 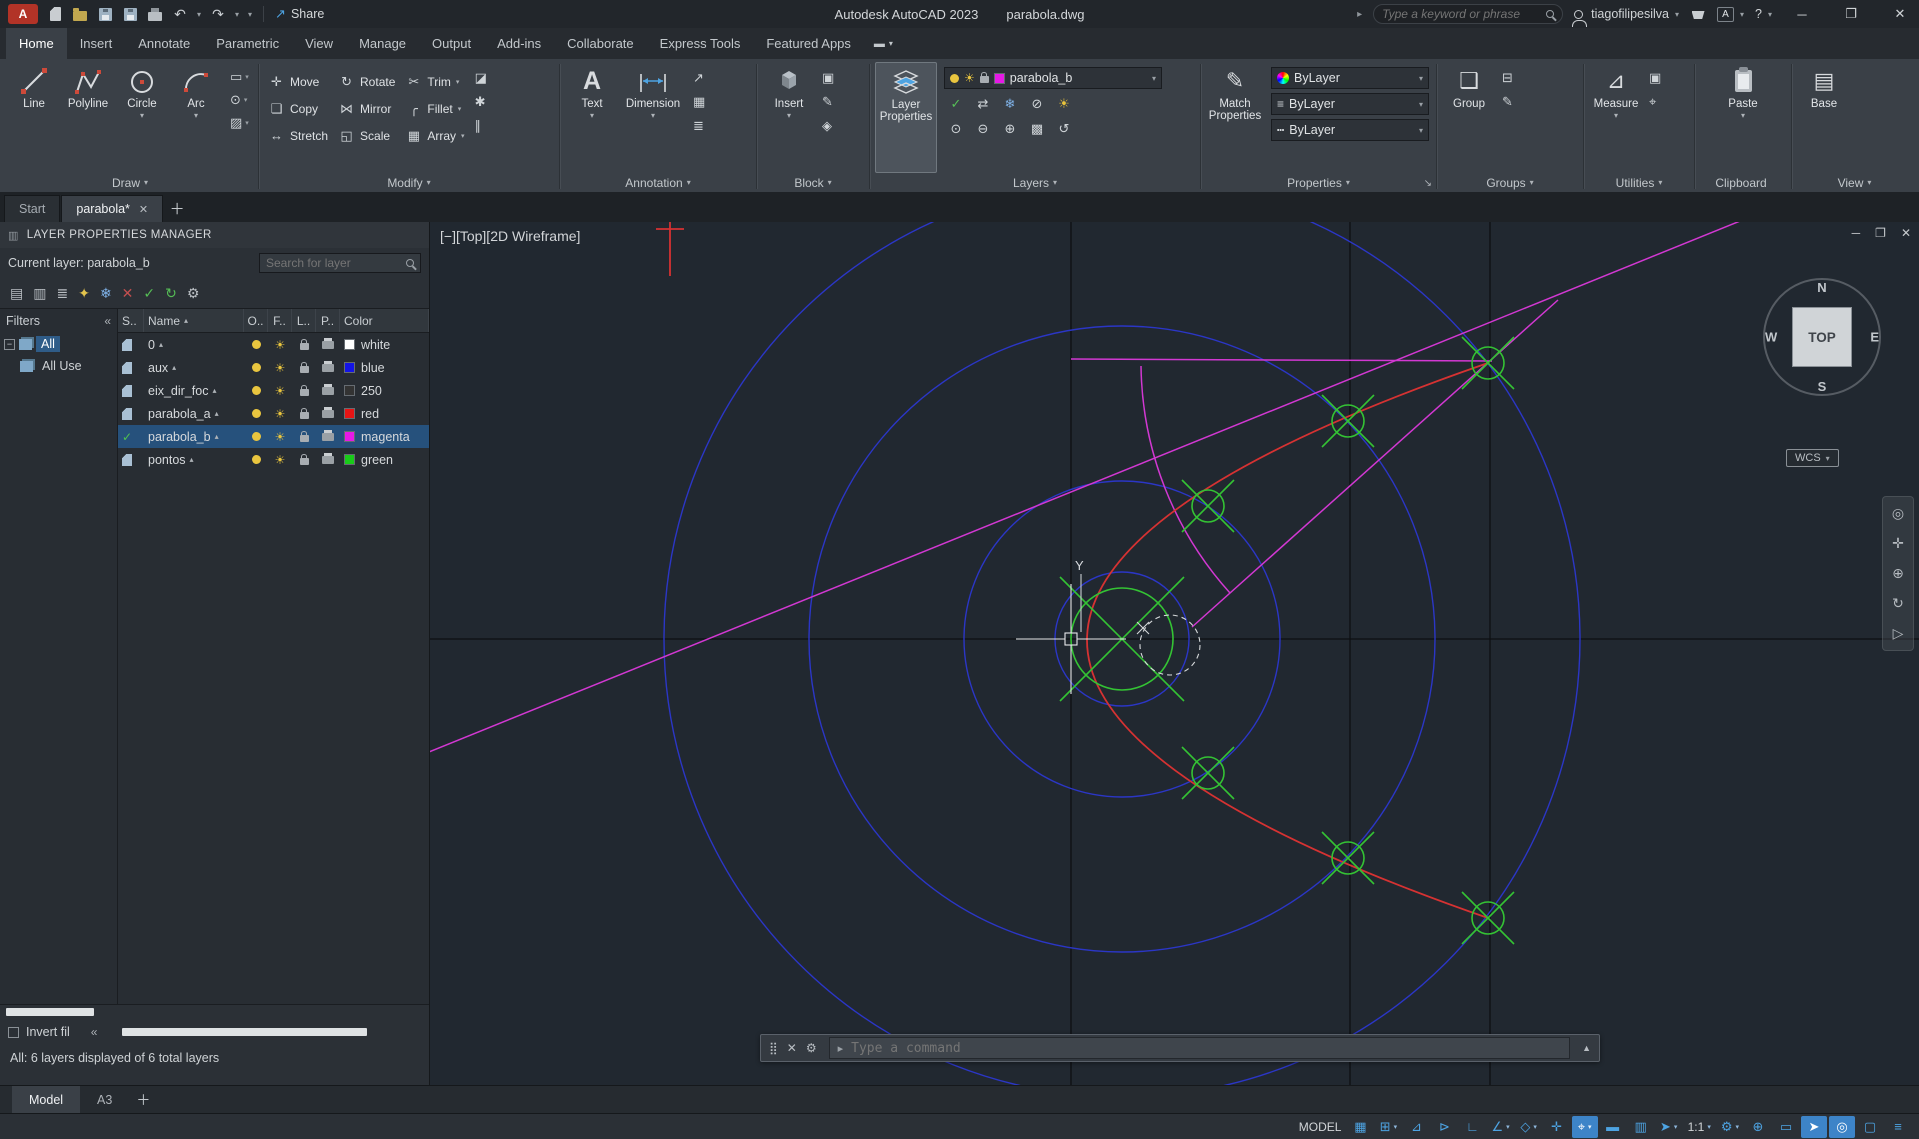 What do you see at coordinates (1854, 182) in the screenshot?
I see `view-panel-label: View` at bounding box center [1854, 182].